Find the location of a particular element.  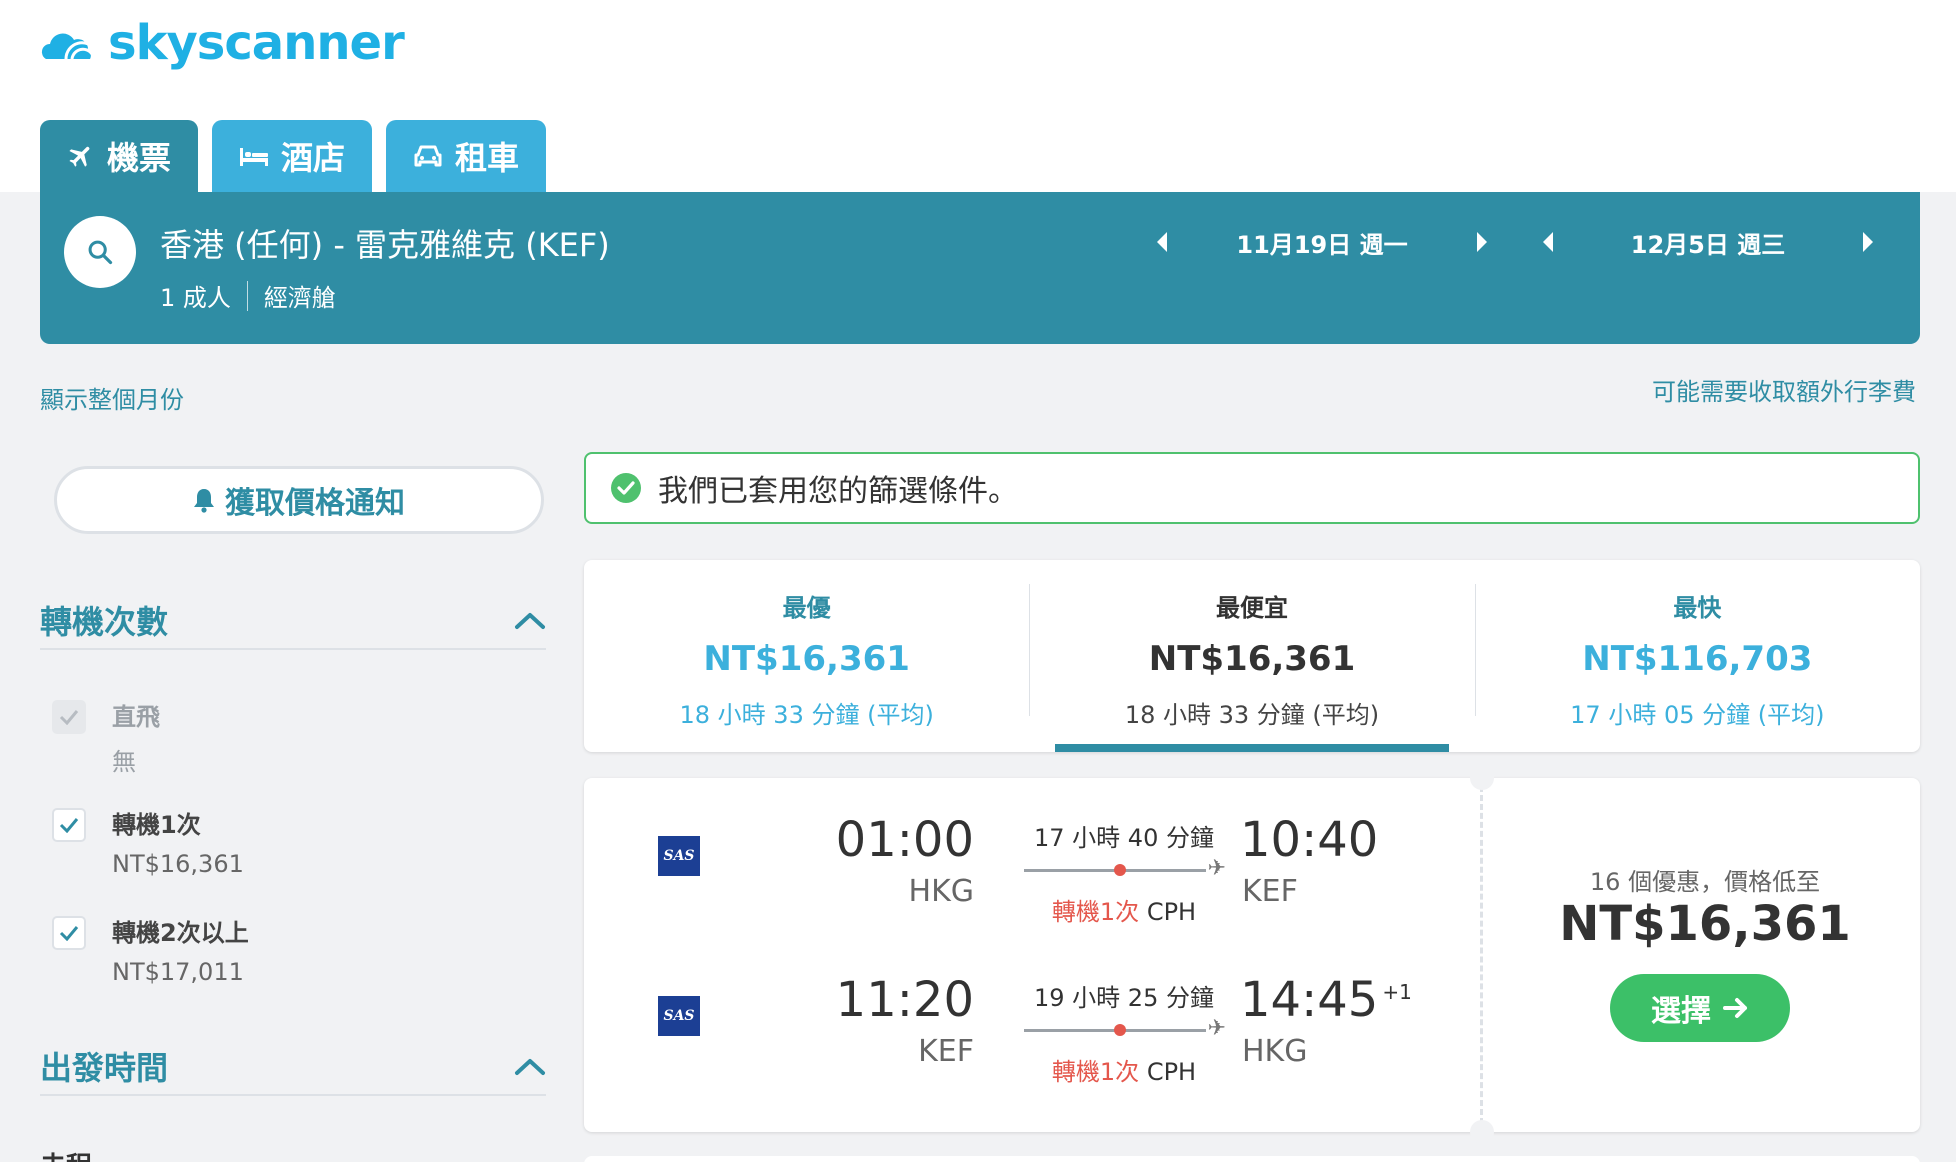

sort-price: NT$116,703 is located at coordinates (1697, 659).